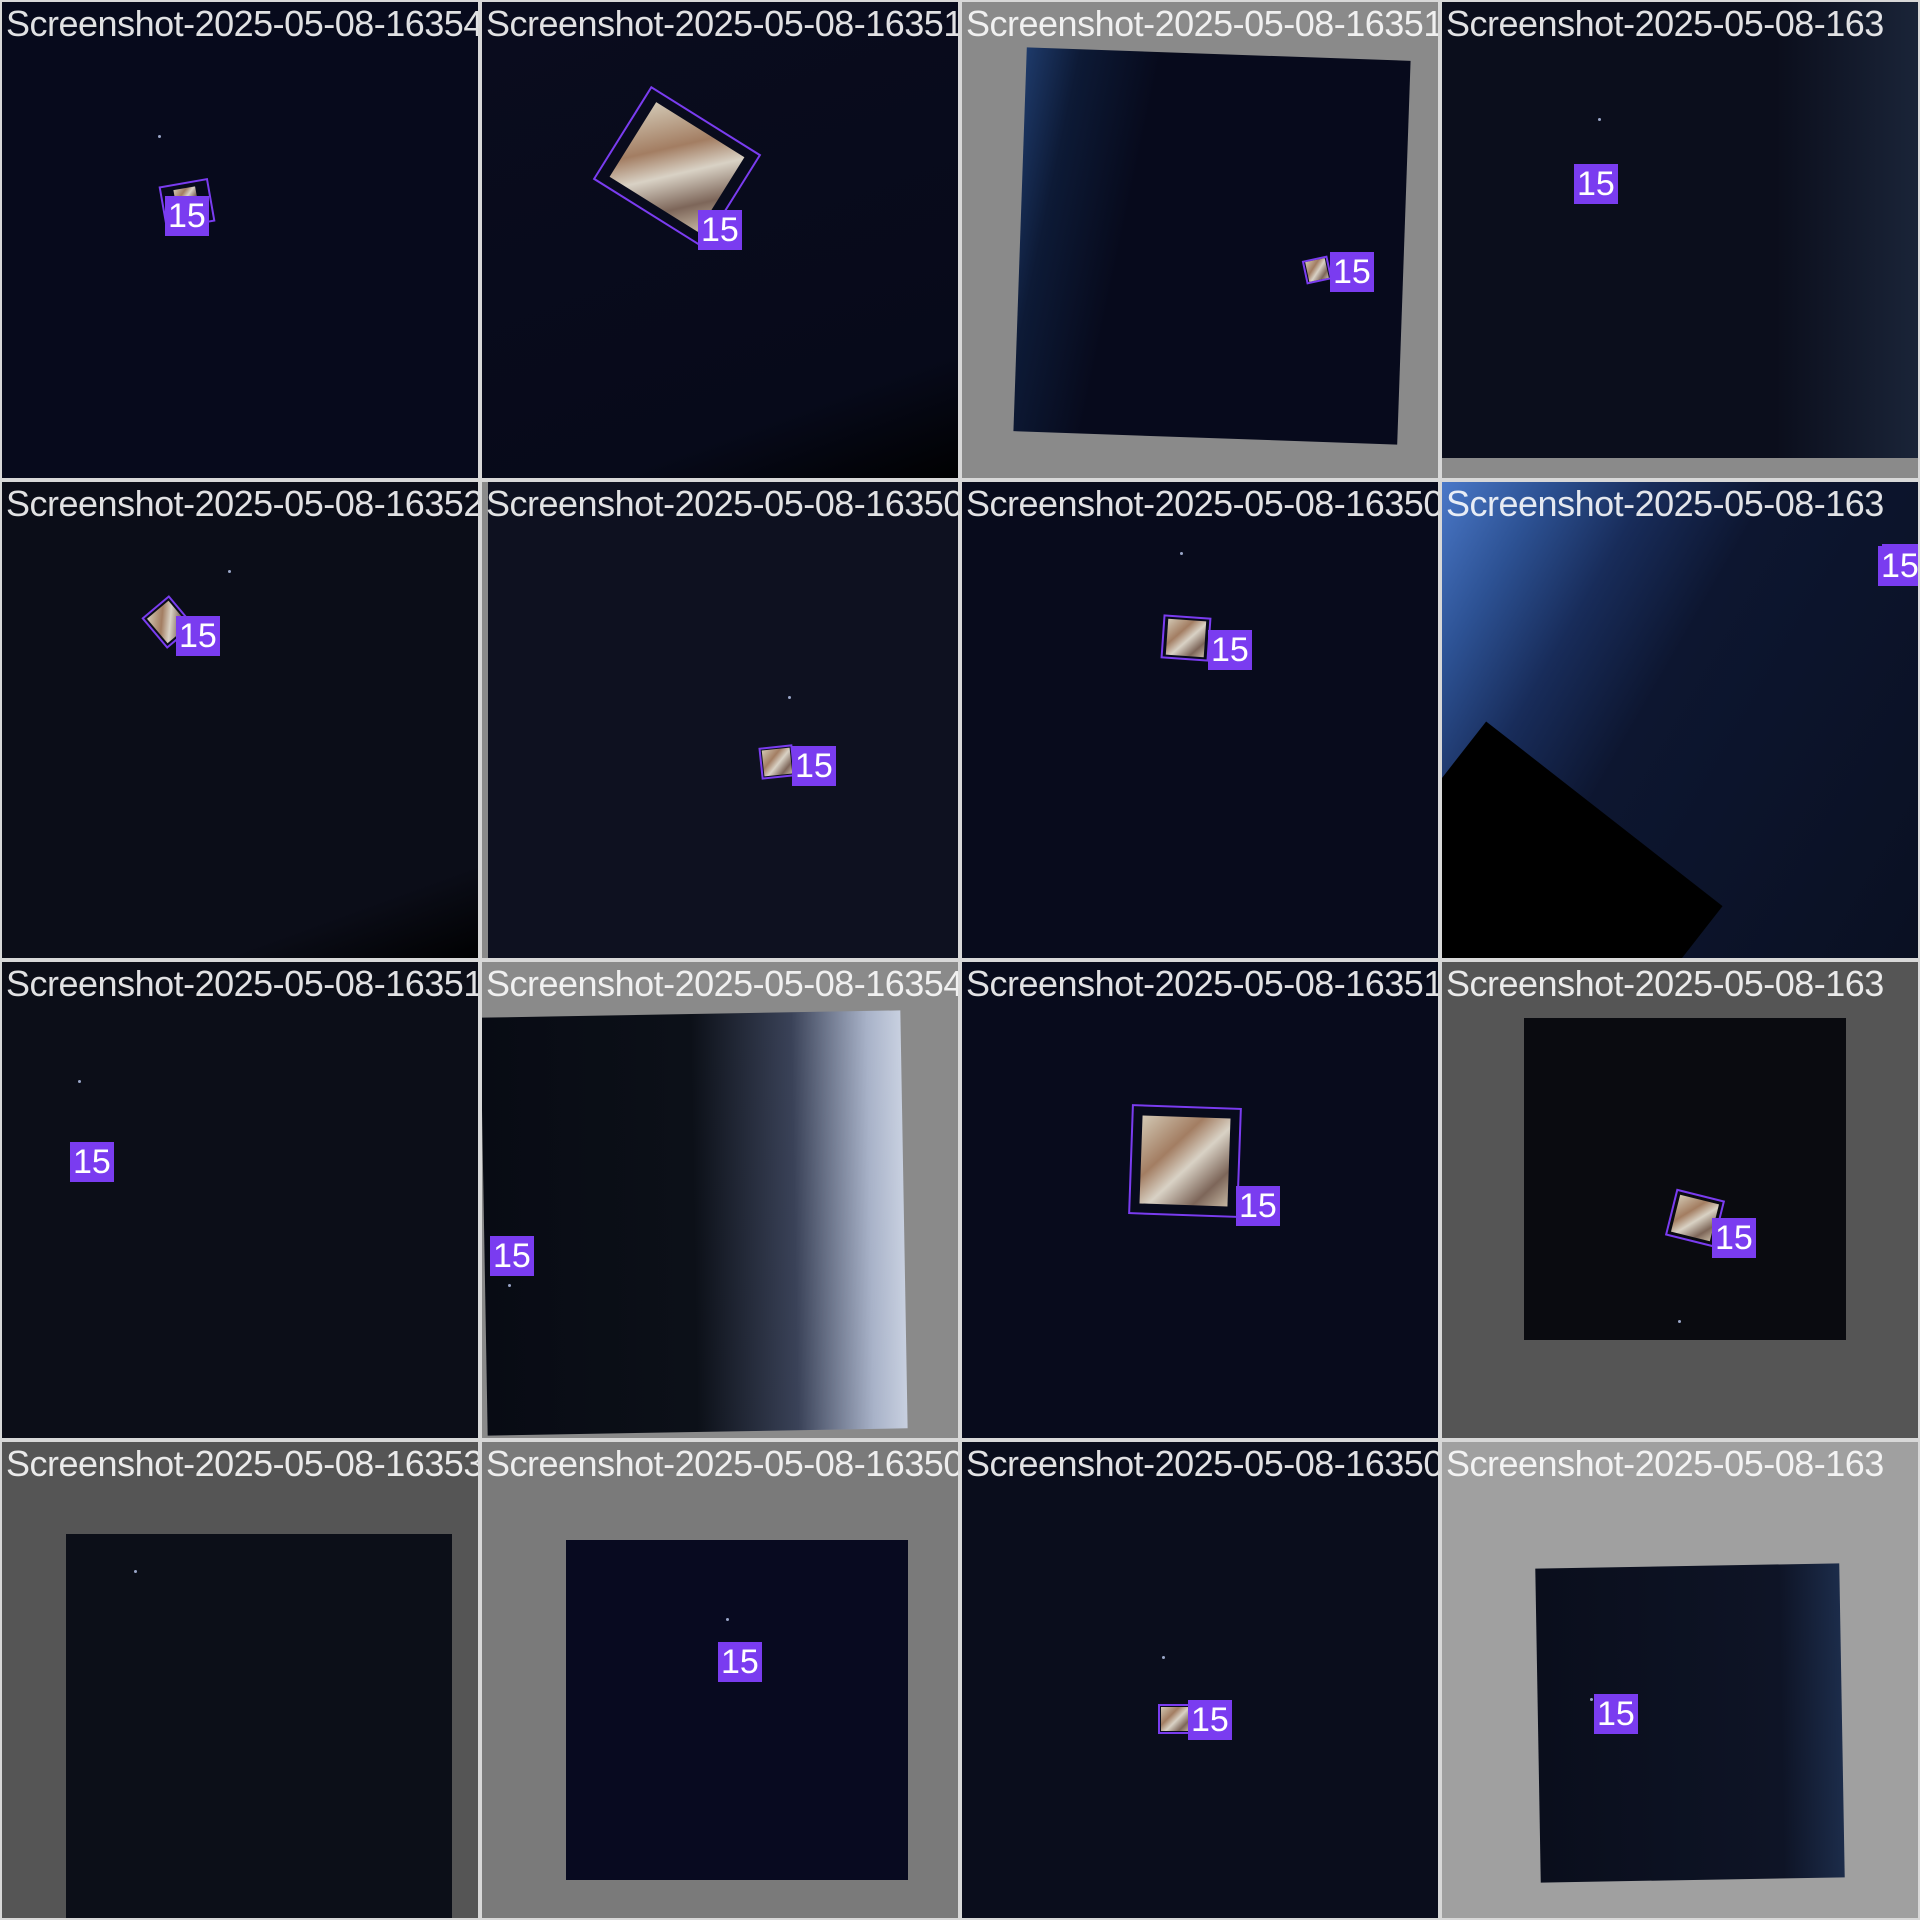 The width and height of the screenshot is (1920, 1920). I want to click on tile-filename: Screenshot-2025-05-08-163511_png.rf.6282, so click(1203, 23).